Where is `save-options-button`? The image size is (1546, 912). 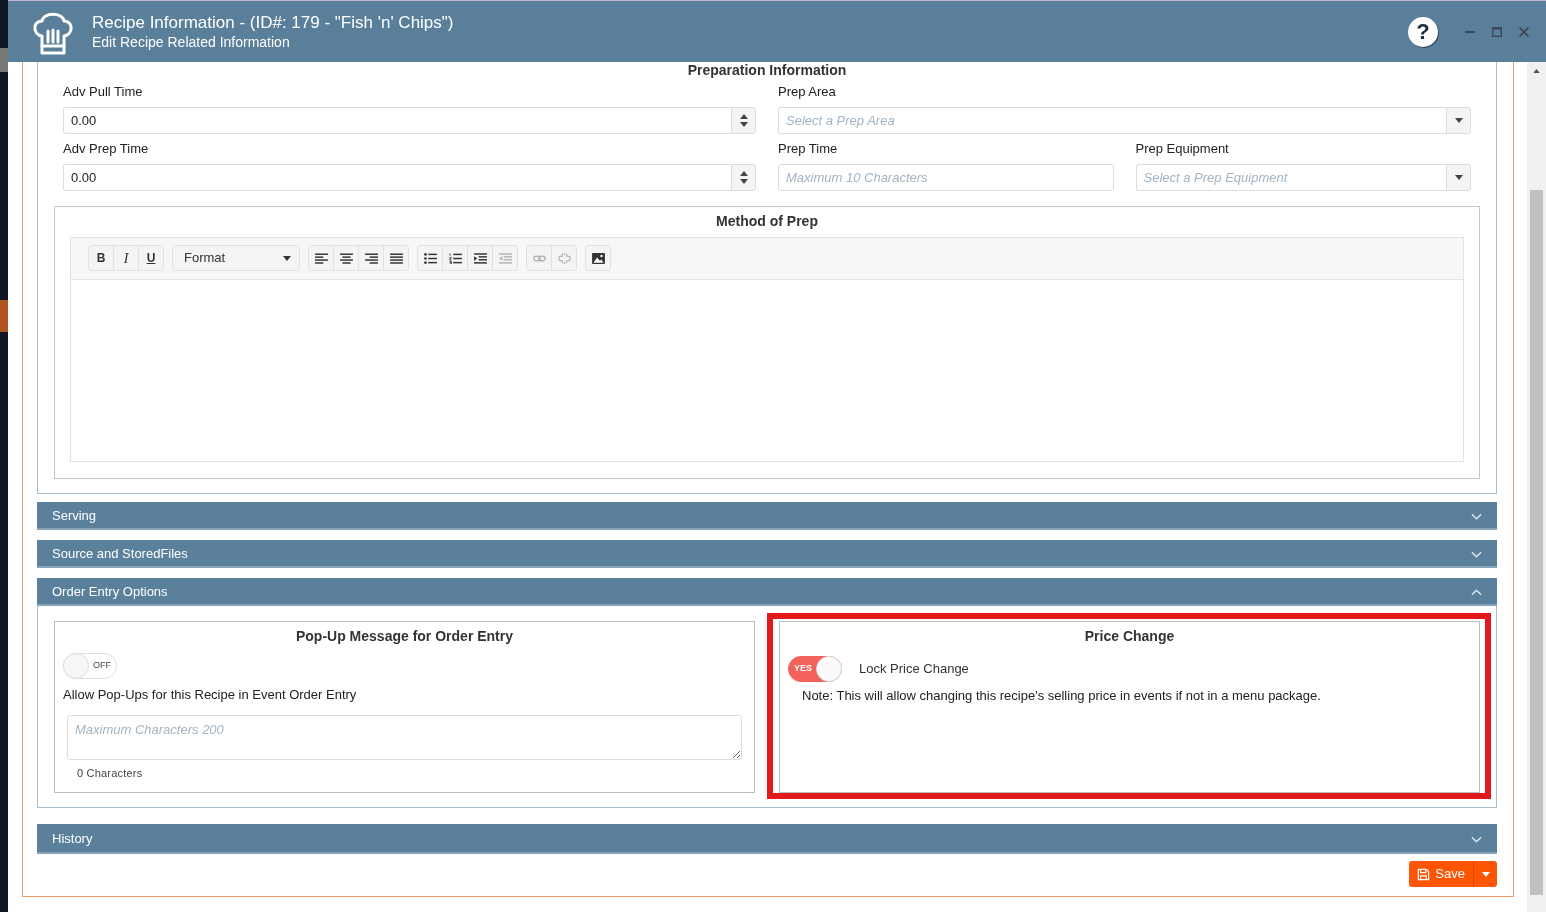
save-options-button is located at coordinates (1485, 874).